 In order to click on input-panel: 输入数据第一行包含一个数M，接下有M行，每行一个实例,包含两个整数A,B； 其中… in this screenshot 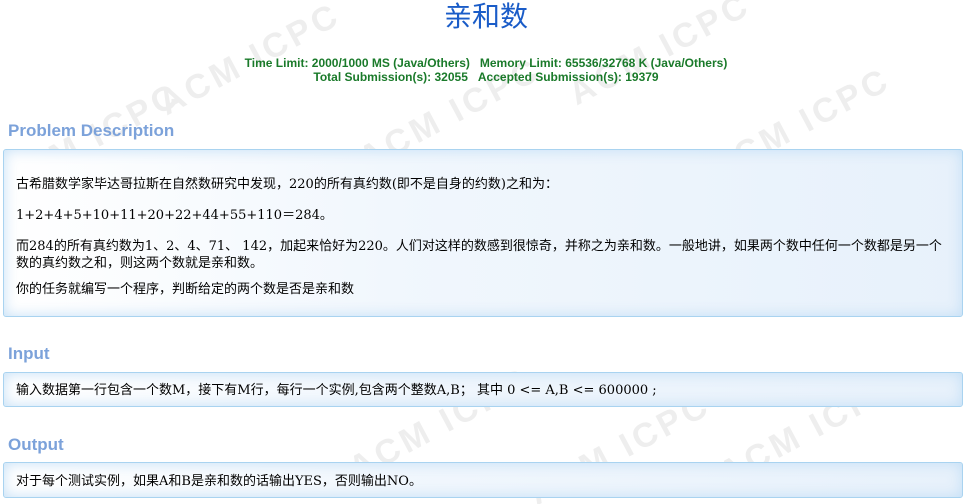, I will do `click(483, 389)`.